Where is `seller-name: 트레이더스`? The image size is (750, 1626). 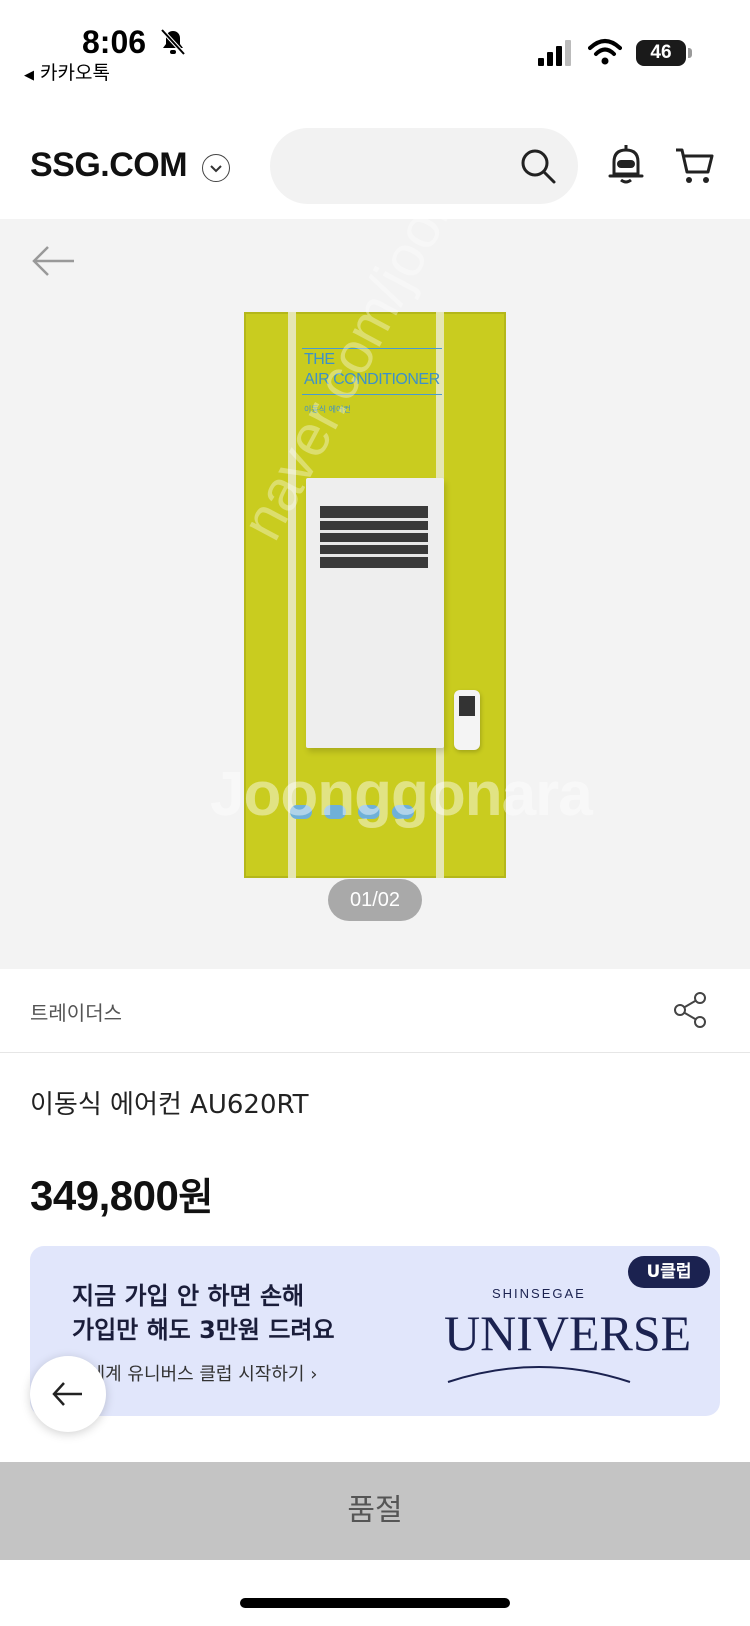
seller-name: 트레이더스 is located at coordinates (76, 1011).